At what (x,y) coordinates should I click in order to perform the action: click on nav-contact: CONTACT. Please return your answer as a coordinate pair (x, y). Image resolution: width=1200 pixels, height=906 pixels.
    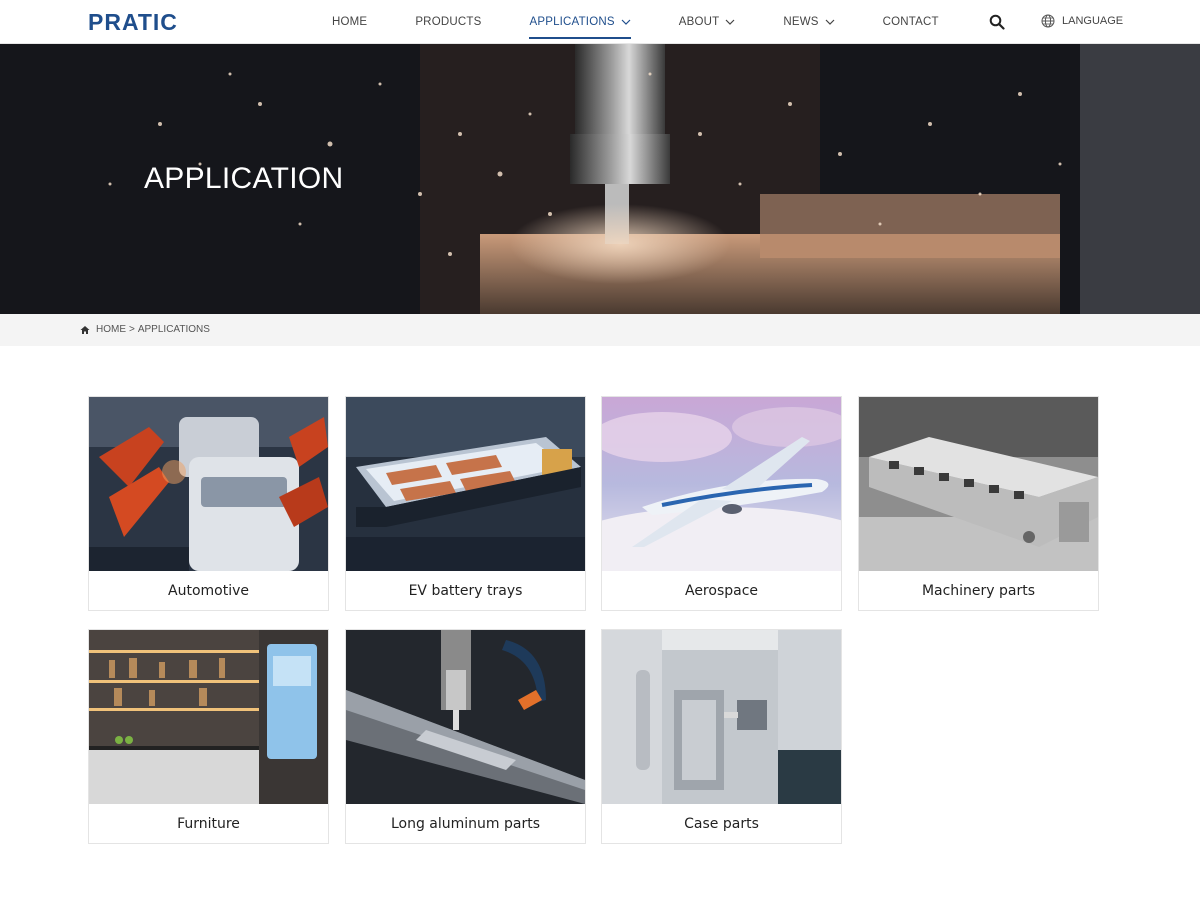
    Looking at the image, I should click on (911, 22).